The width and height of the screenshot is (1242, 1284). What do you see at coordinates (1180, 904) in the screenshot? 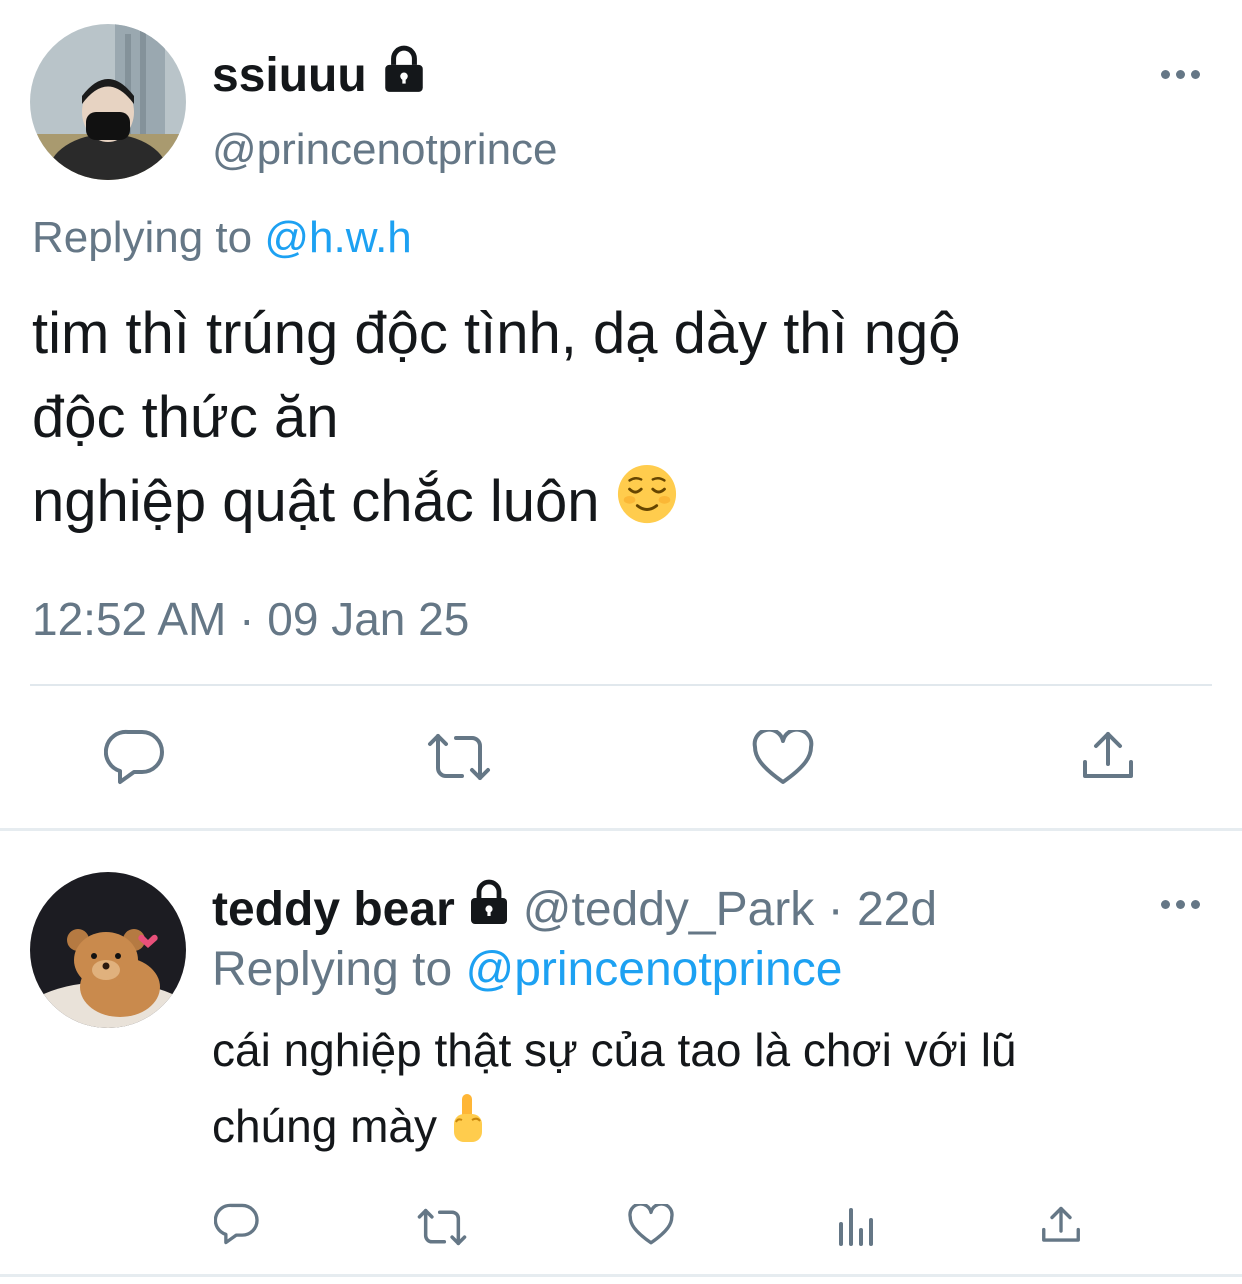
I see `reply-more-options-icon` at bounding box center [1180, 904].